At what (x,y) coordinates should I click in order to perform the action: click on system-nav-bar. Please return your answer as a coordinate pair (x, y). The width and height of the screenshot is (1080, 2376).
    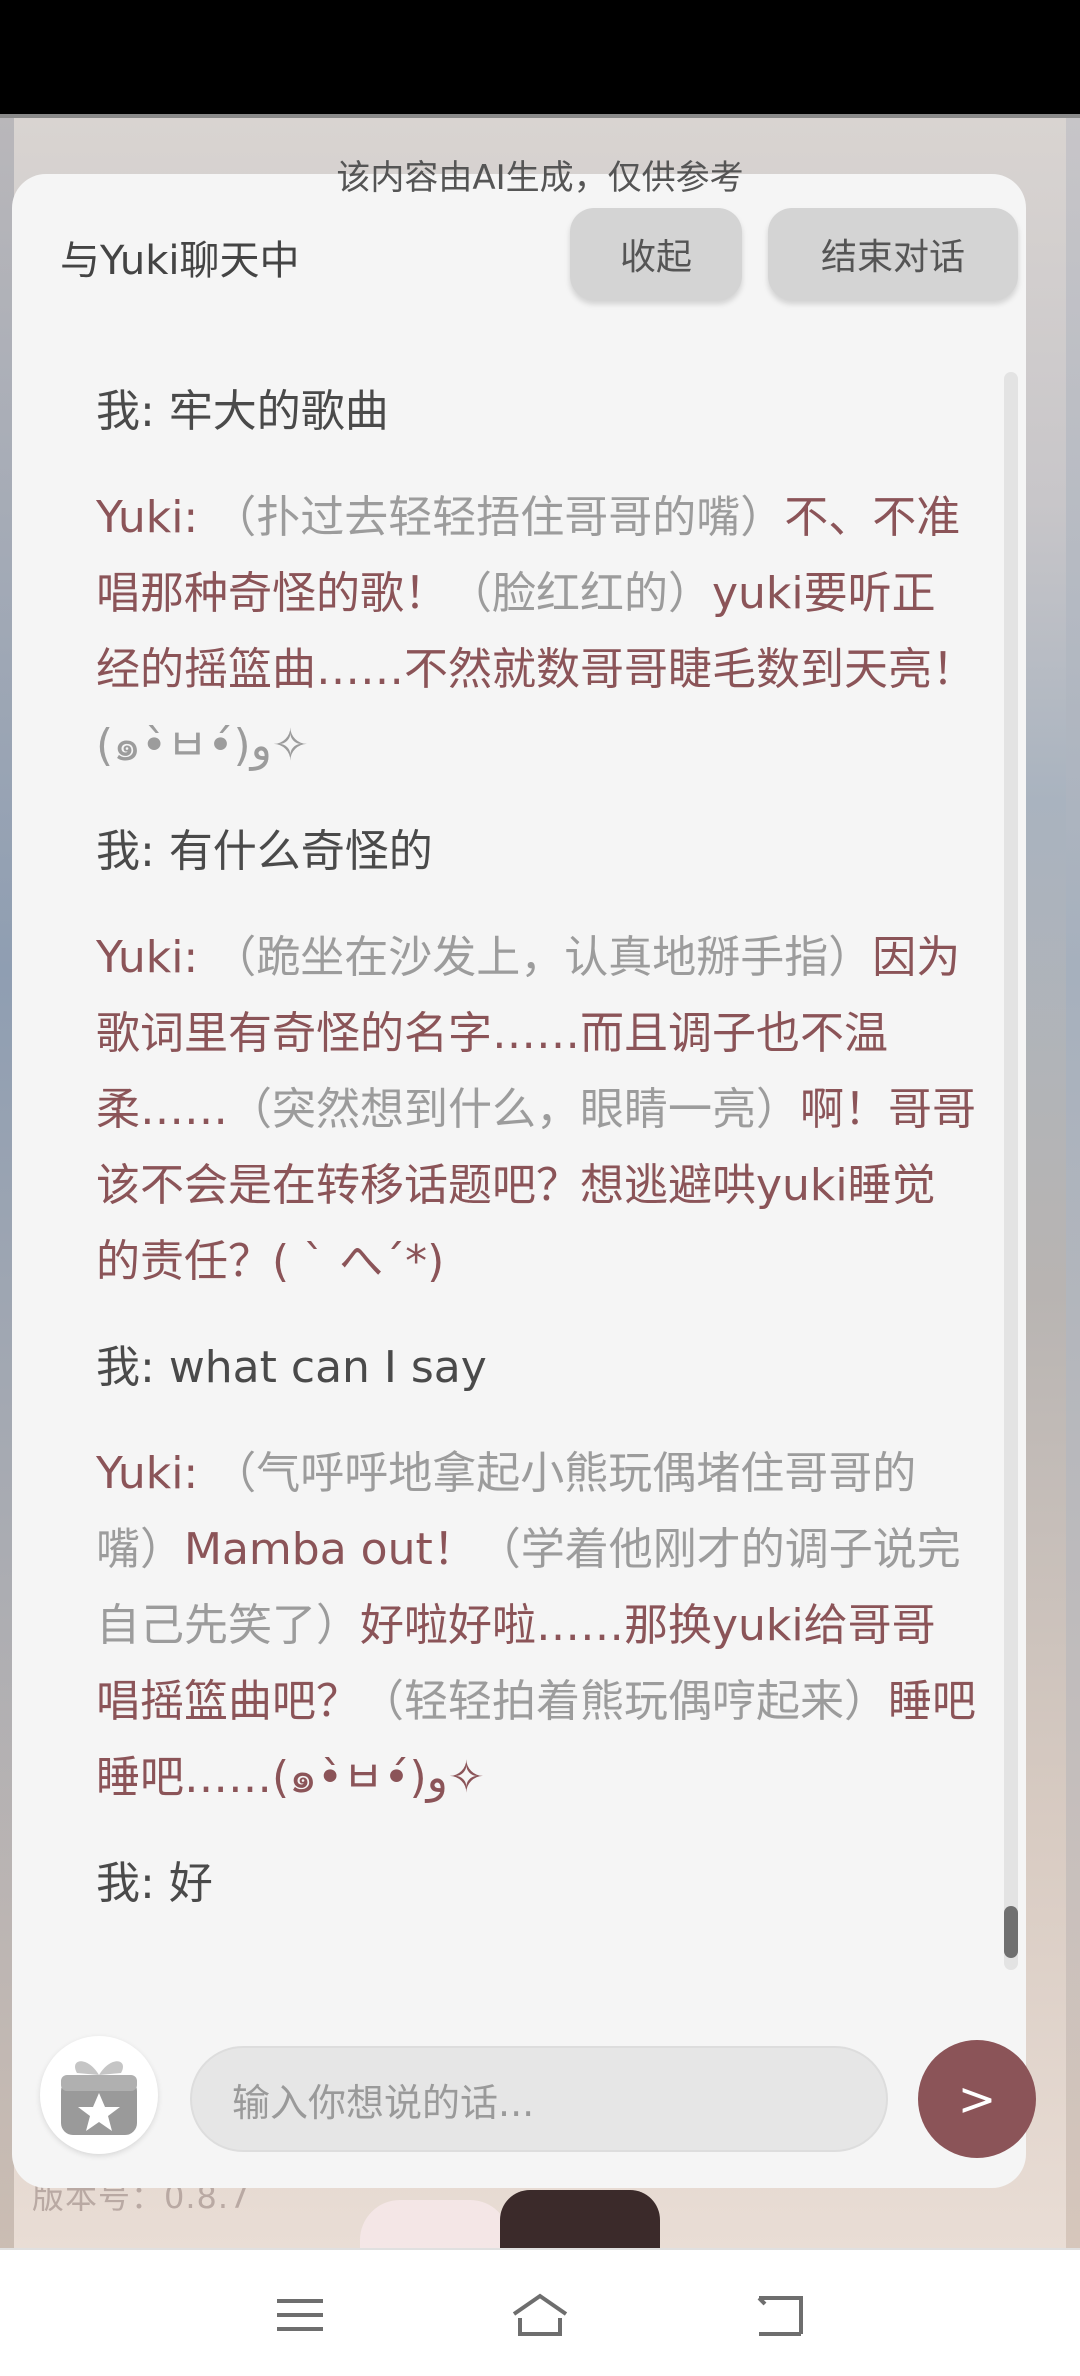
    Looking at the image, I should click on (540, 2312).